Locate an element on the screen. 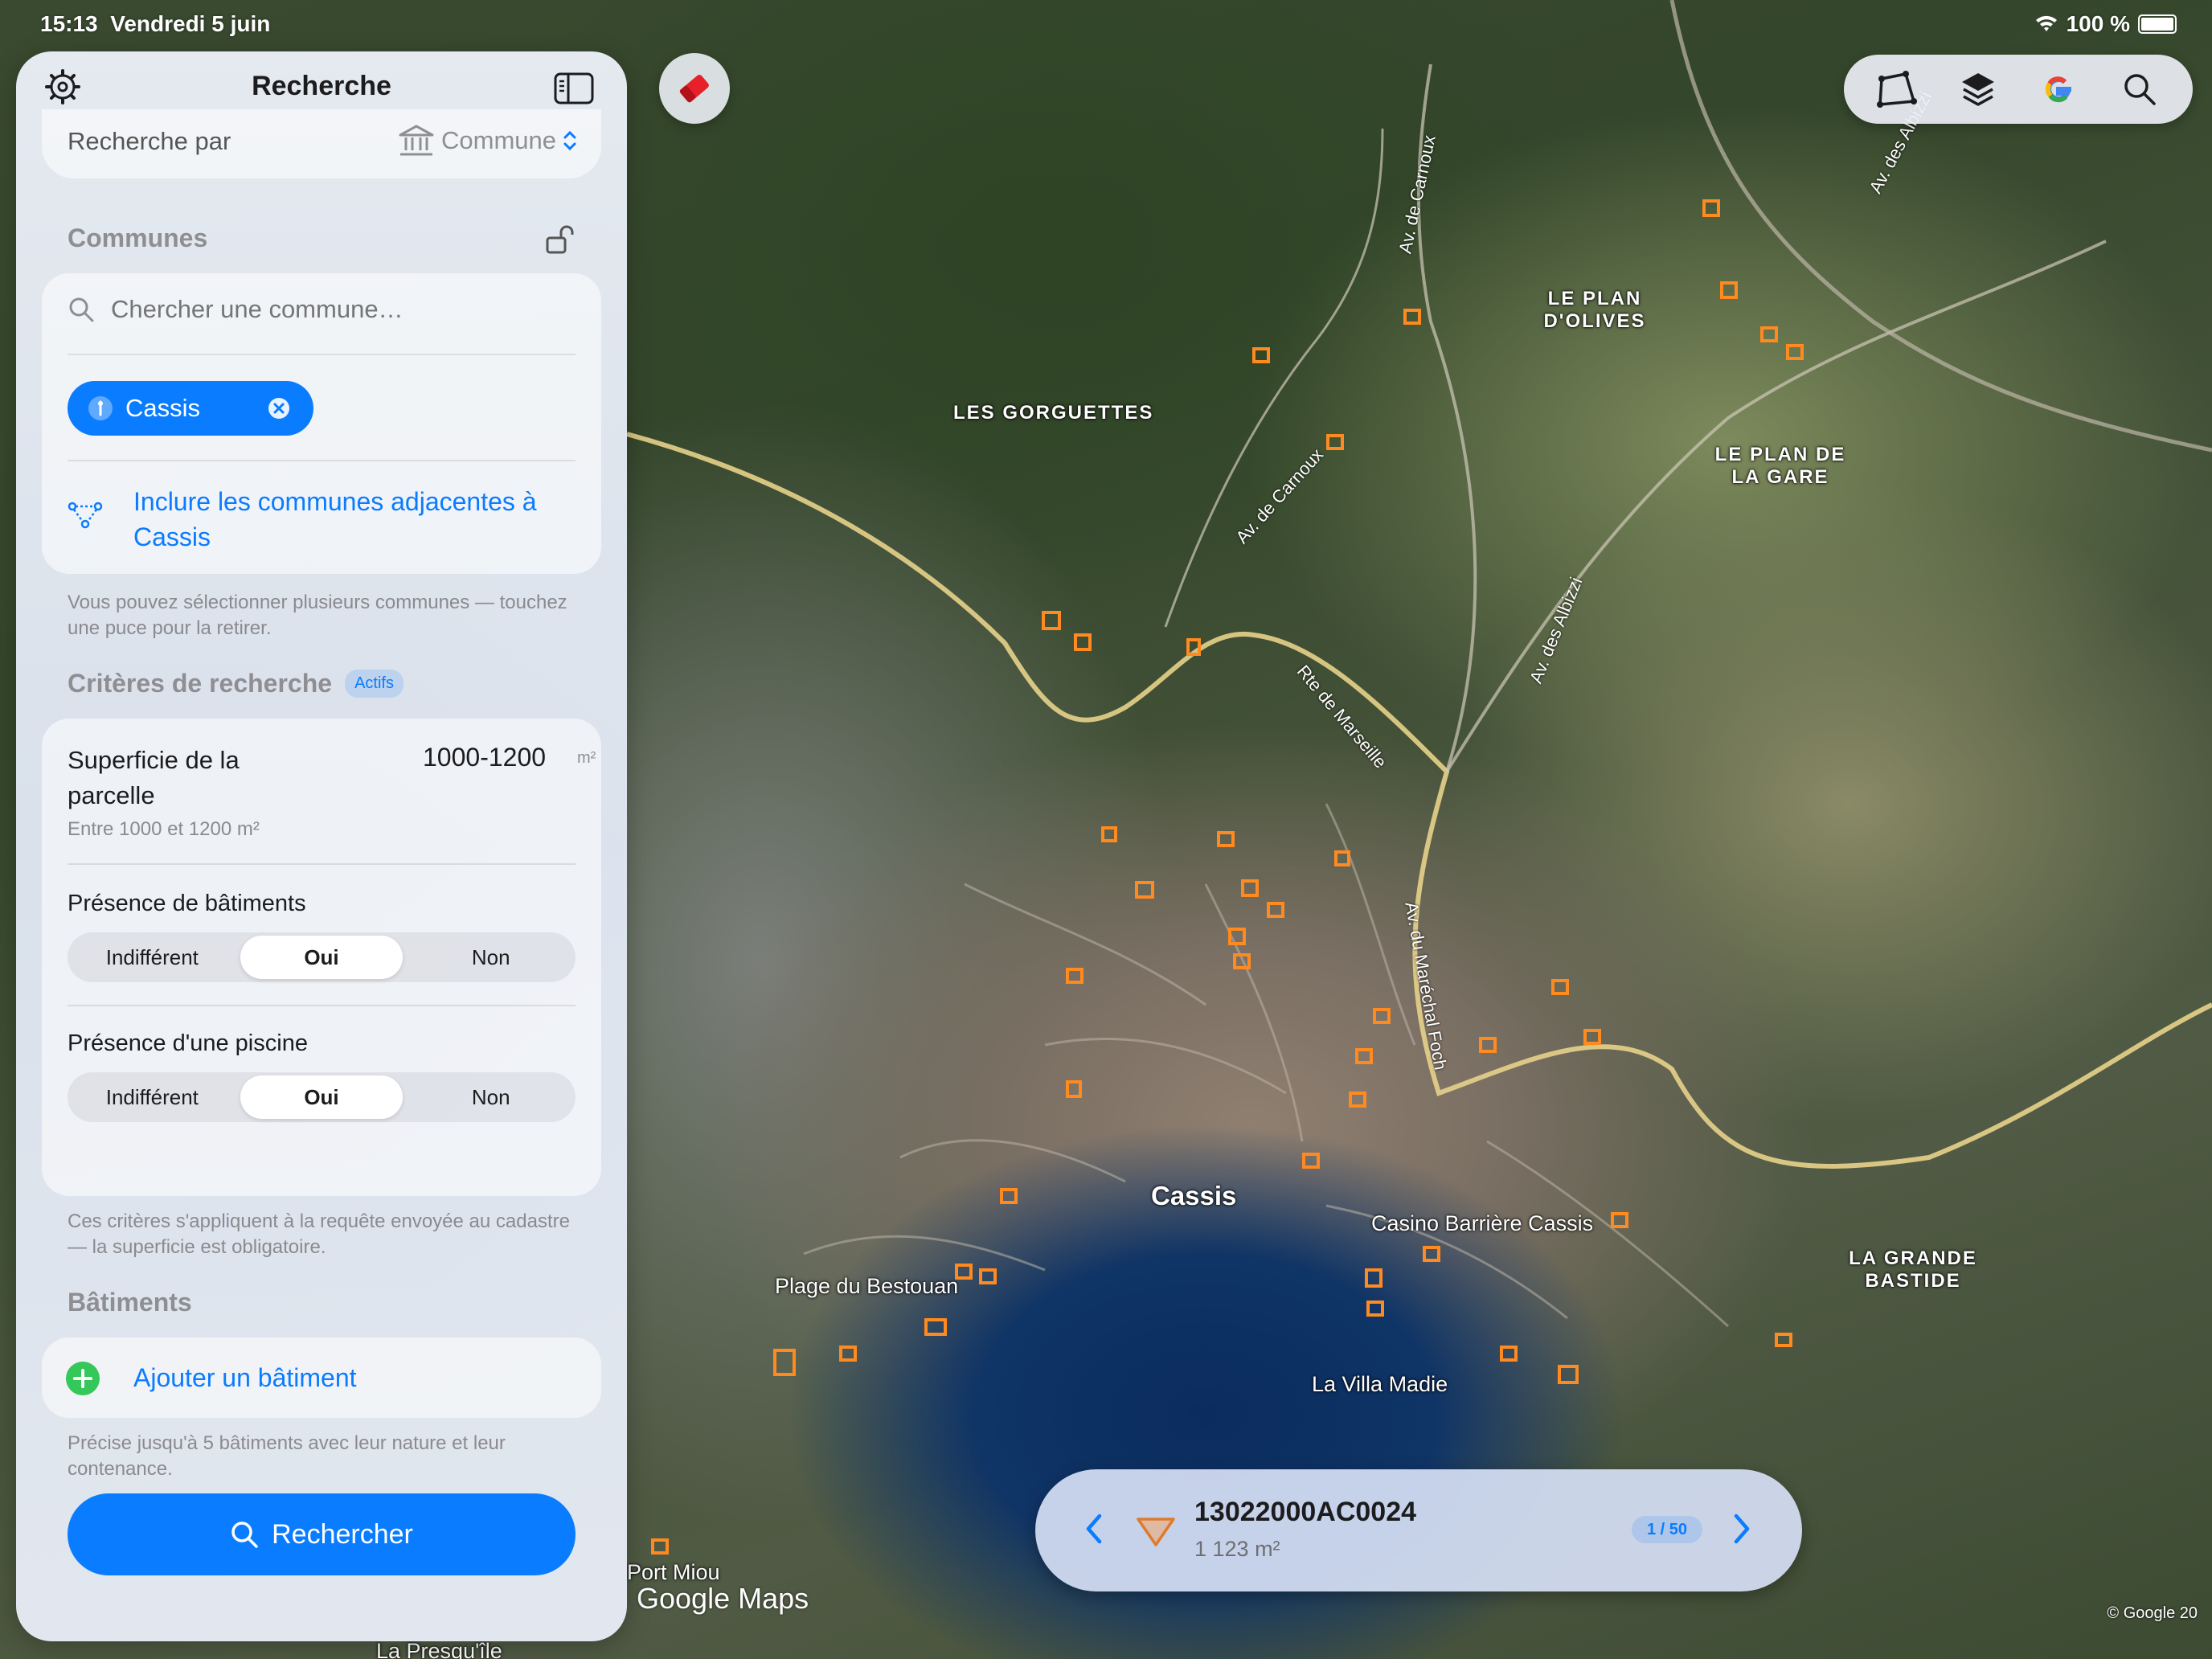  pool-option-any: Indifférent is located at coordinates (152, 1097).